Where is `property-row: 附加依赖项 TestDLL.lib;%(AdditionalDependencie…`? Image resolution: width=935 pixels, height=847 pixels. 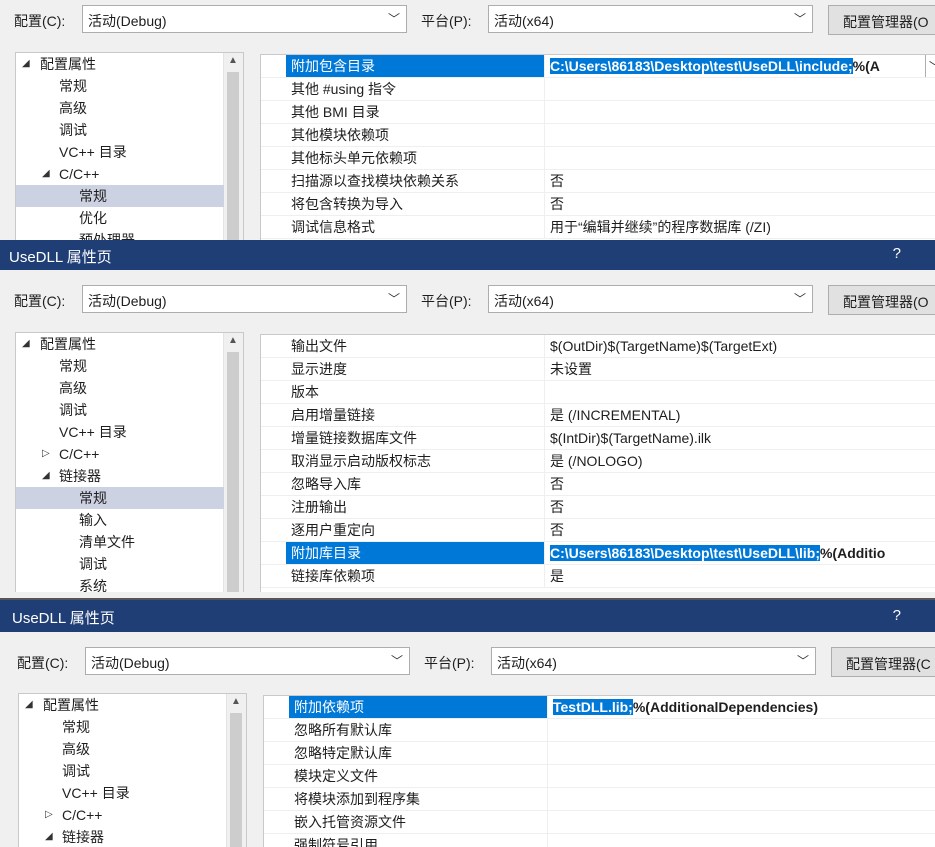 property-row: 附加依赖项 TestDLL.lib;%(AdditionalDependencie… is located at coordinates (599, 707).